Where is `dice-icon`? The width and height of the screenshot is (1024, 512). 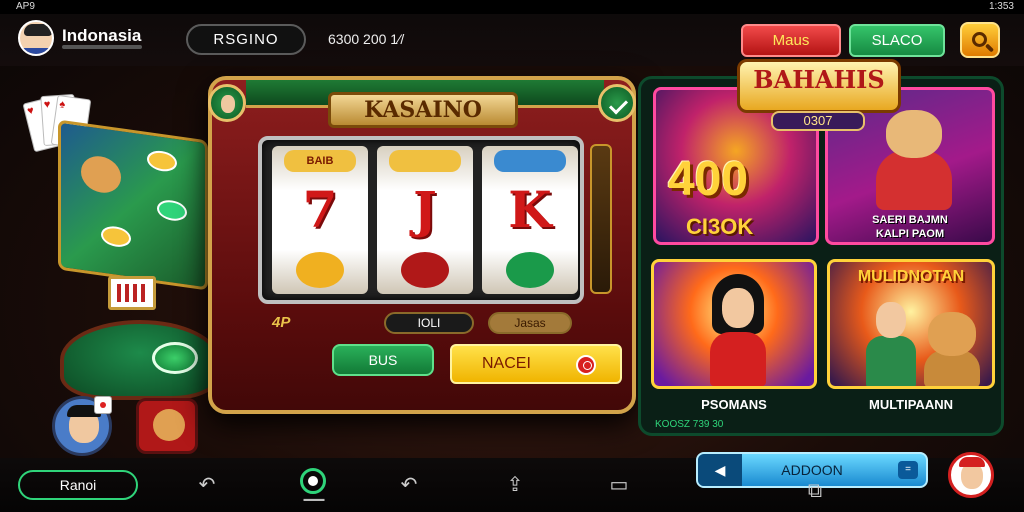
dice-icon is located at coordinates (103, 405).